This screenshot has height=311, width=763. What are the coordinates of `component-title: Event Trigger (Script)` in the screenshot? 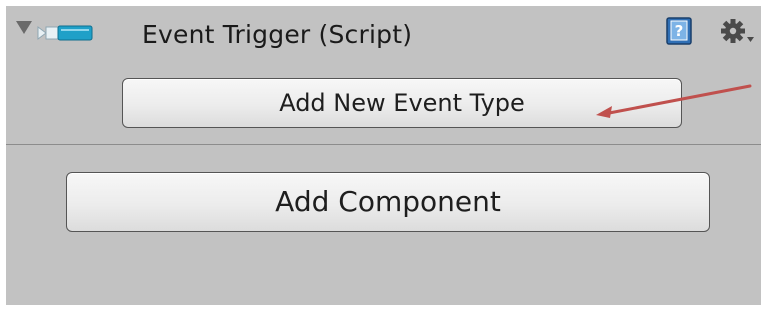 It's located at (277, 34).